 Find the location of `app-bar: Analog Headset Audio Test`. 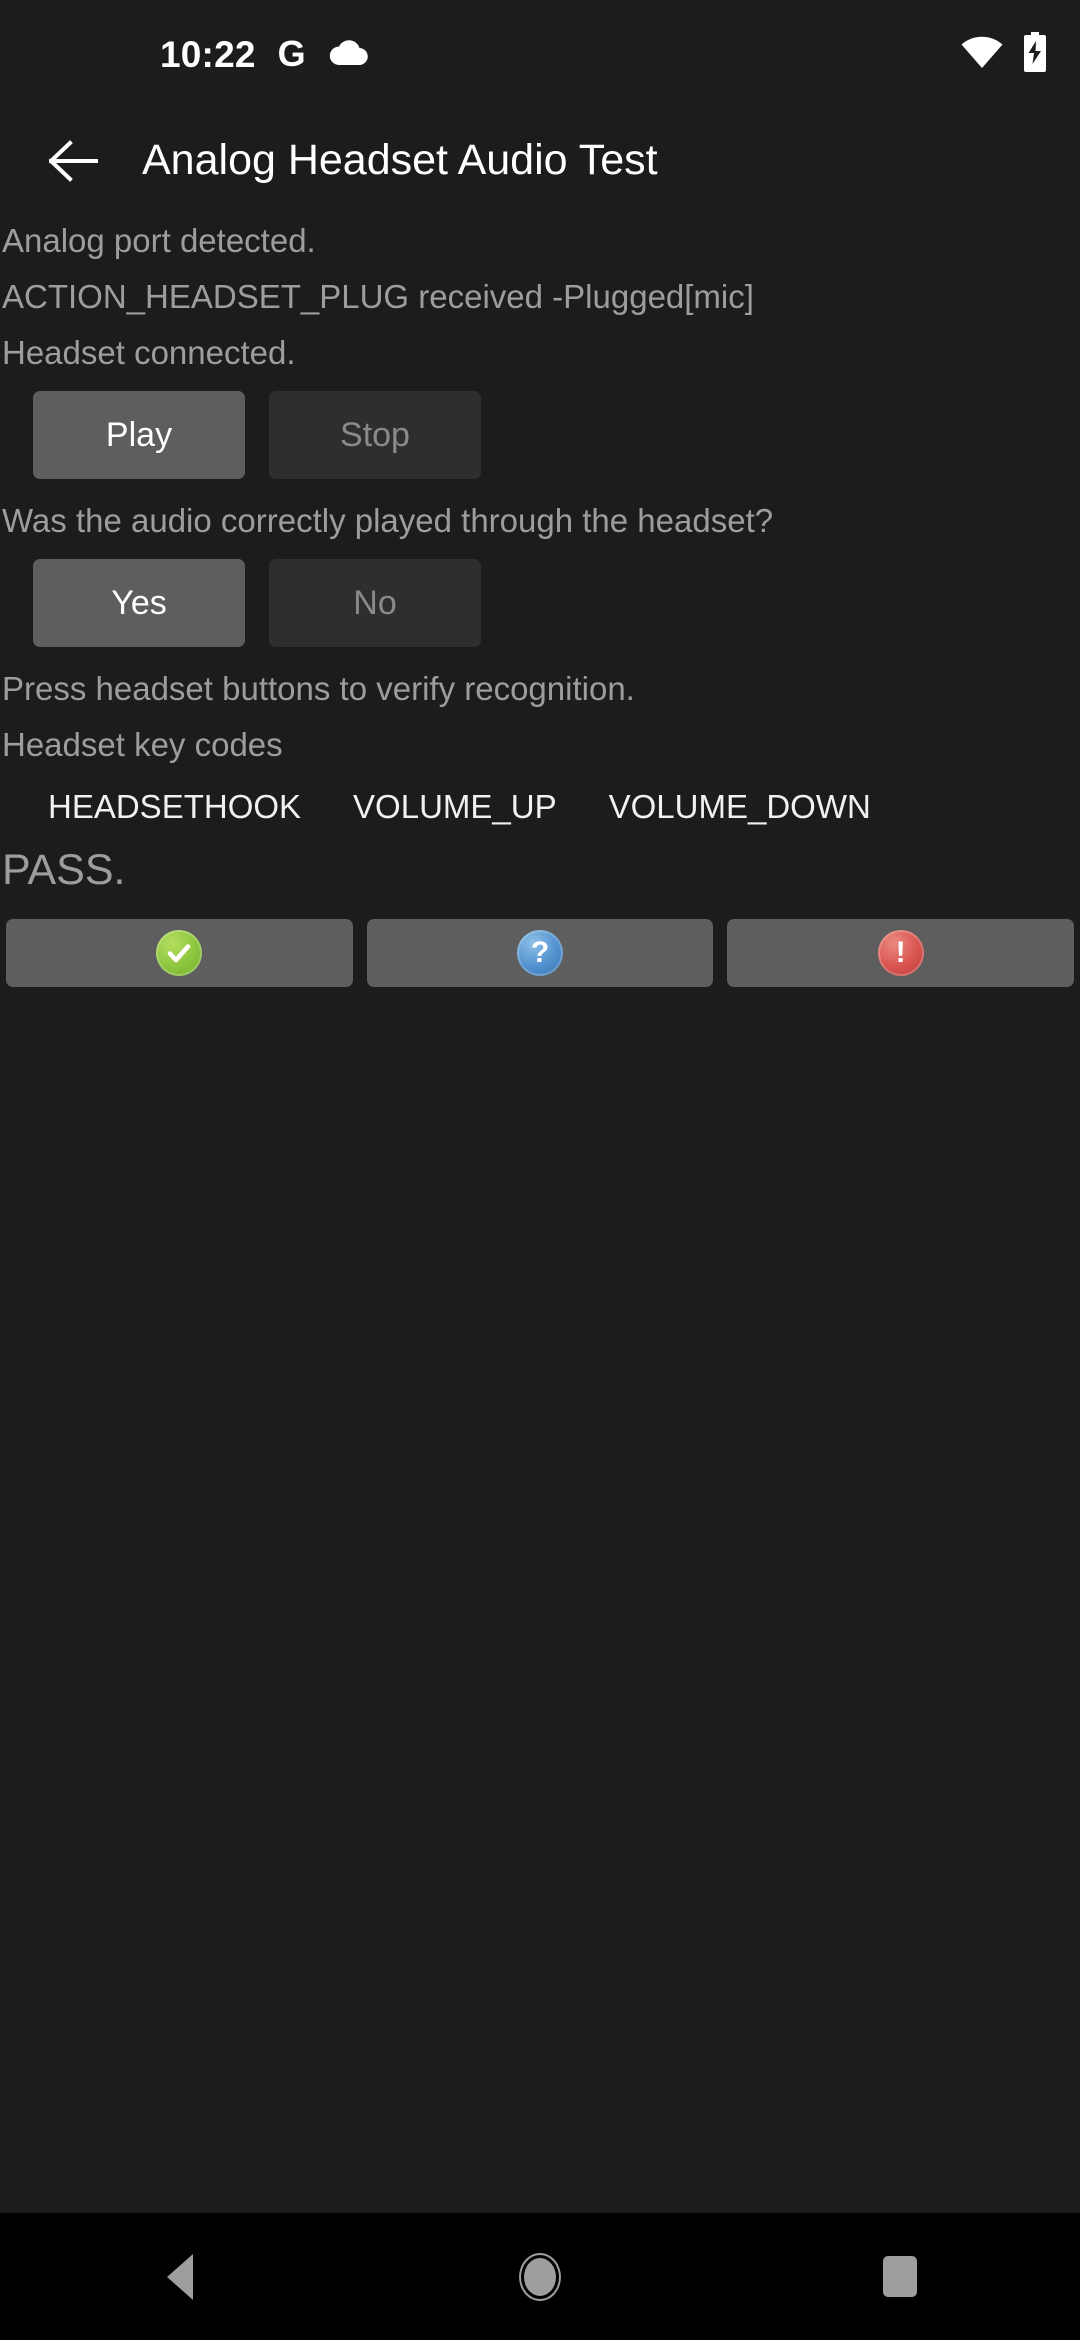

app-bar: Analog Headset Audio Test is located at coordinates (540, 160).